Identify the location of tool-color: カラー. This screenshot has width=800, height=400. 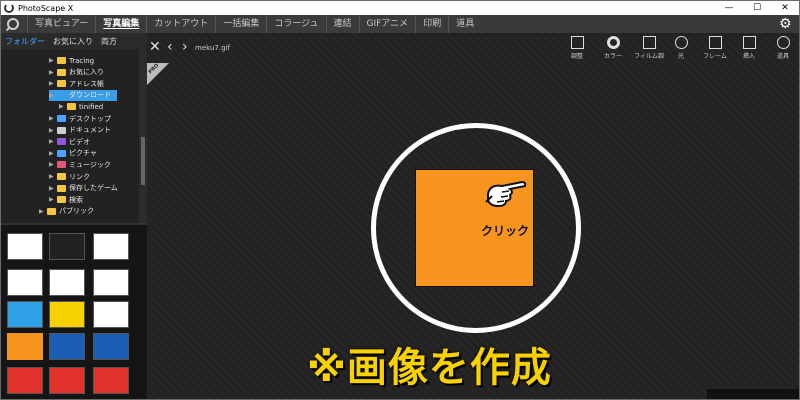
(613, 49).